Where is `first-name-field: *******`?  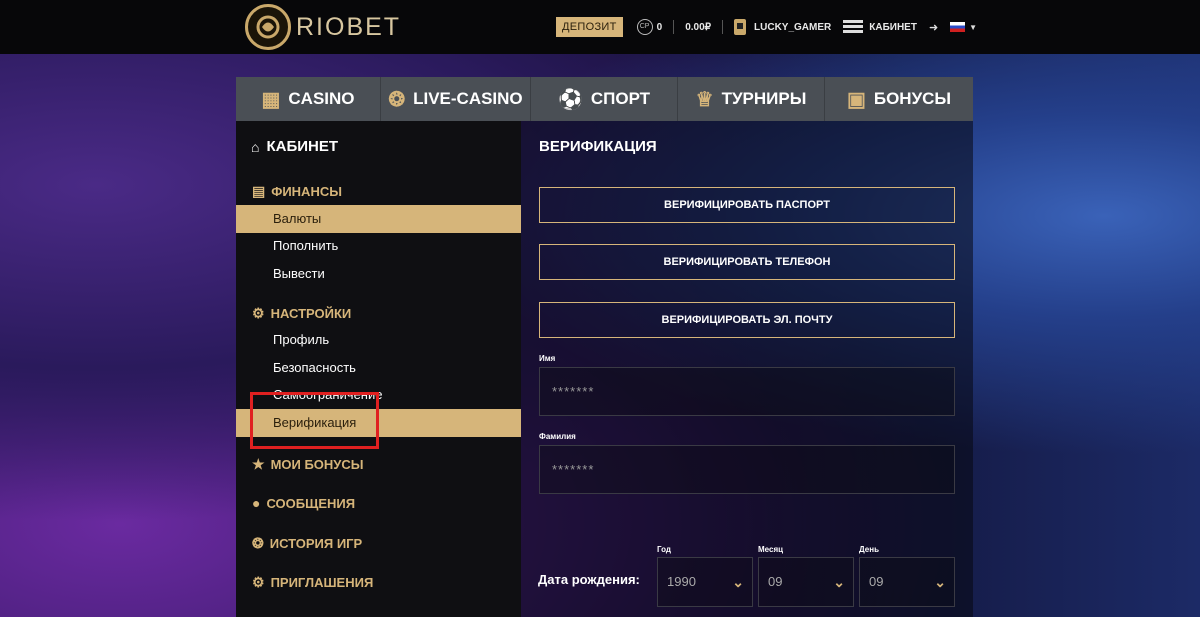
first-name-field: ******* is located at coordinates (747, 391).